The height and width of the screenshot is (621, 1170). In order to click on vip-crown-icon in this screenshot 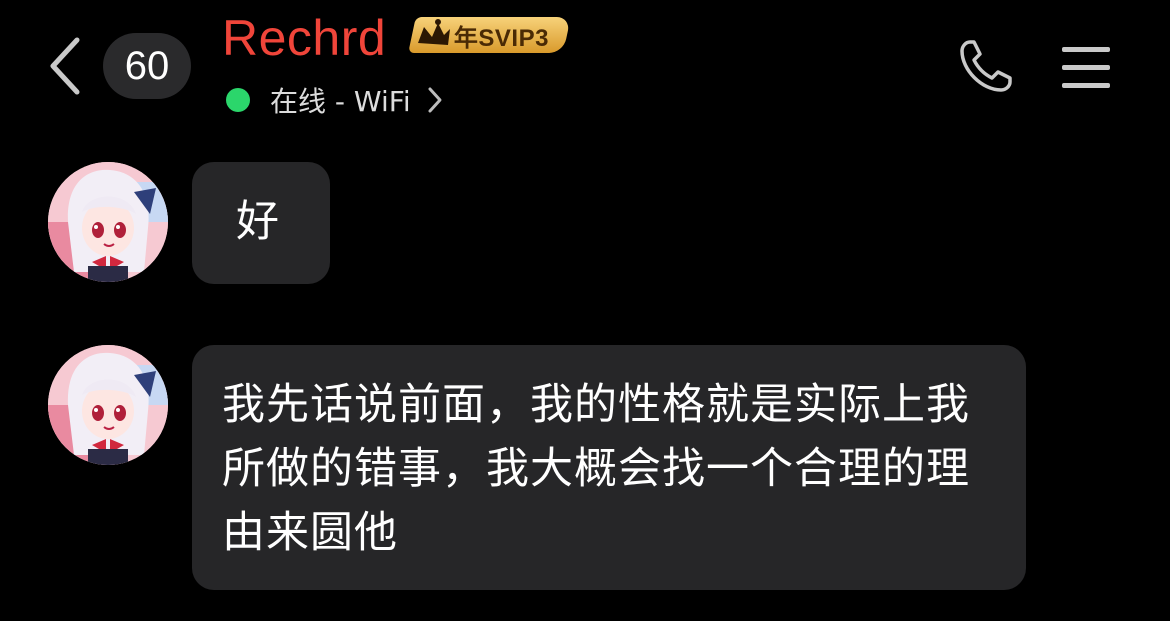, I will do `click(434, 32)`.